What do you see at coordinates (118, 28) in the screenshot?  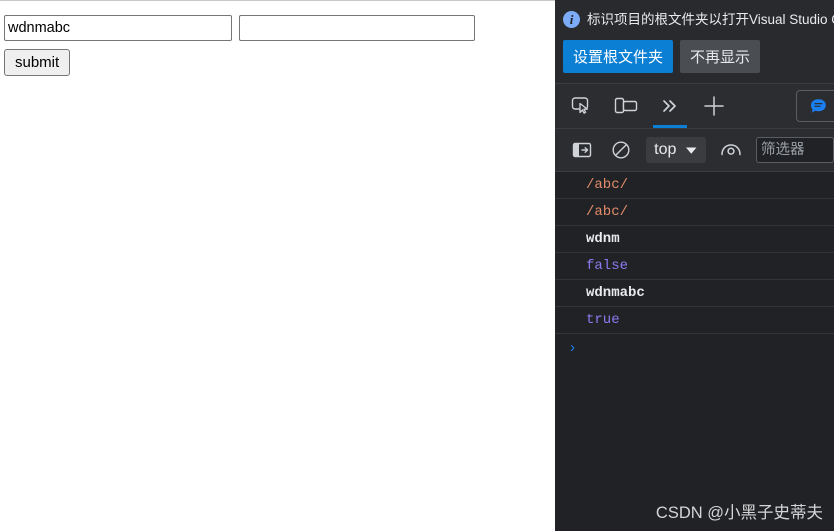 I see `text-input-one` at bounding box center [118, 28].